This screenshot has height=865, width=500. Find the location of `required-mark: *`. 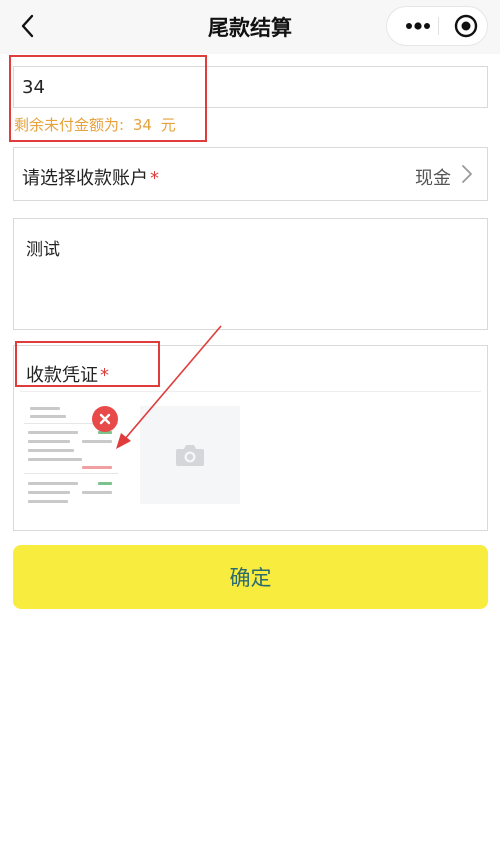

required-mark: * is located at coordinates (154, 178).